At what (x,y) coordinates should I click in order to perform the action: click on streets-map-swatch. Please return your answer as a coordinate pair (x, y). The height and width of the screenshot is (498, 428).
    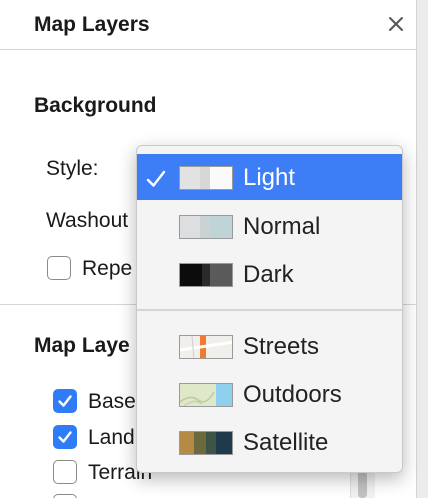
    Looking at the image, I should click on (206, 347).